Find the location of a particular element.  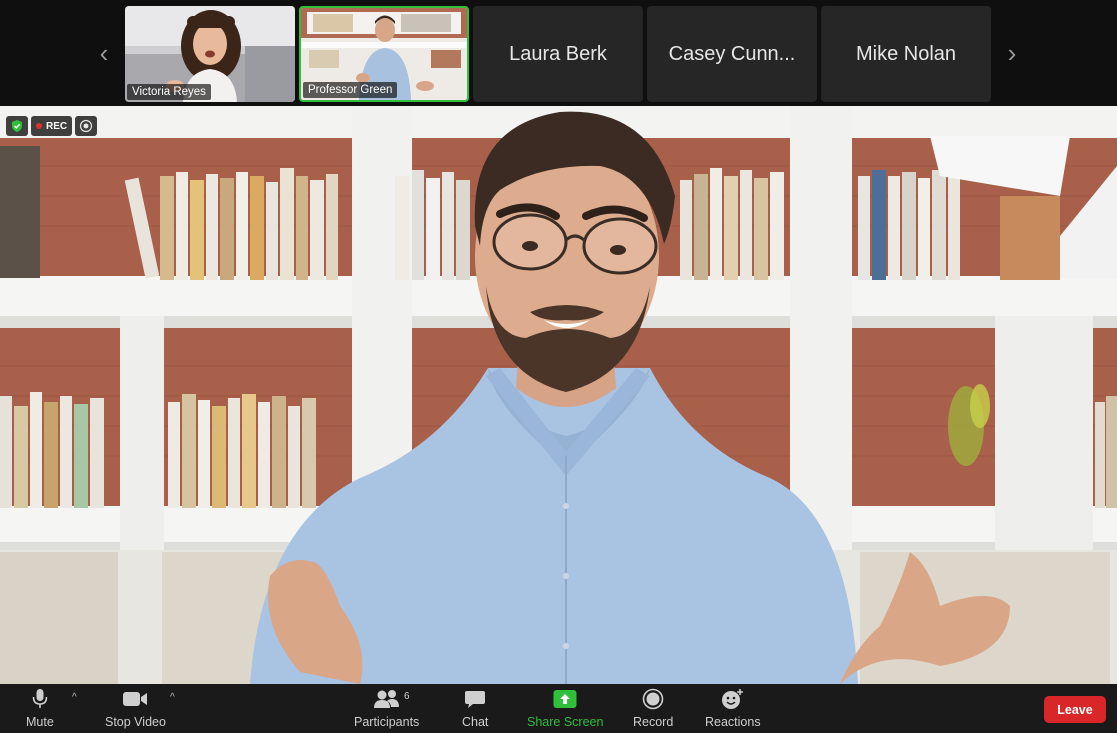

record-button: Record is located at coordinates (653, 708).